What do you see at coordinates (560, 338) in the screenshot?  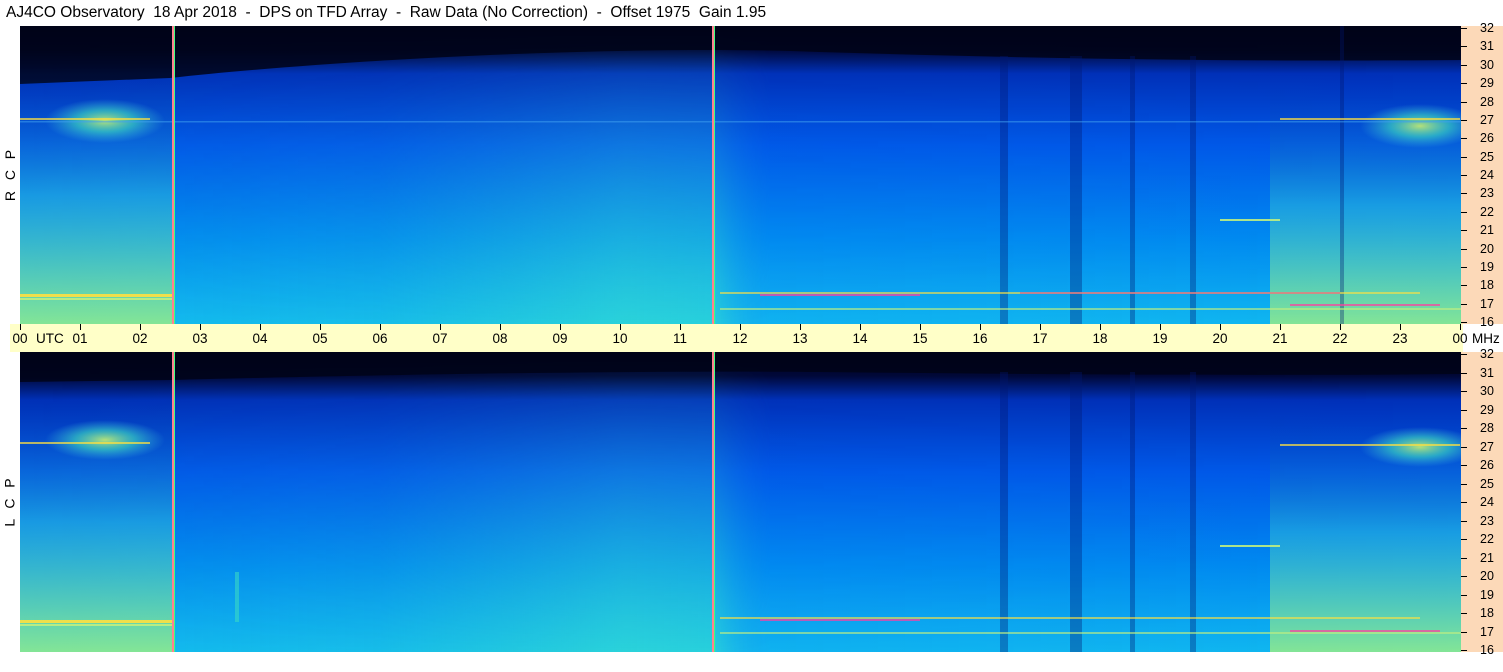 I see `time-tick-label: 09` at bounding box center [560, 338].